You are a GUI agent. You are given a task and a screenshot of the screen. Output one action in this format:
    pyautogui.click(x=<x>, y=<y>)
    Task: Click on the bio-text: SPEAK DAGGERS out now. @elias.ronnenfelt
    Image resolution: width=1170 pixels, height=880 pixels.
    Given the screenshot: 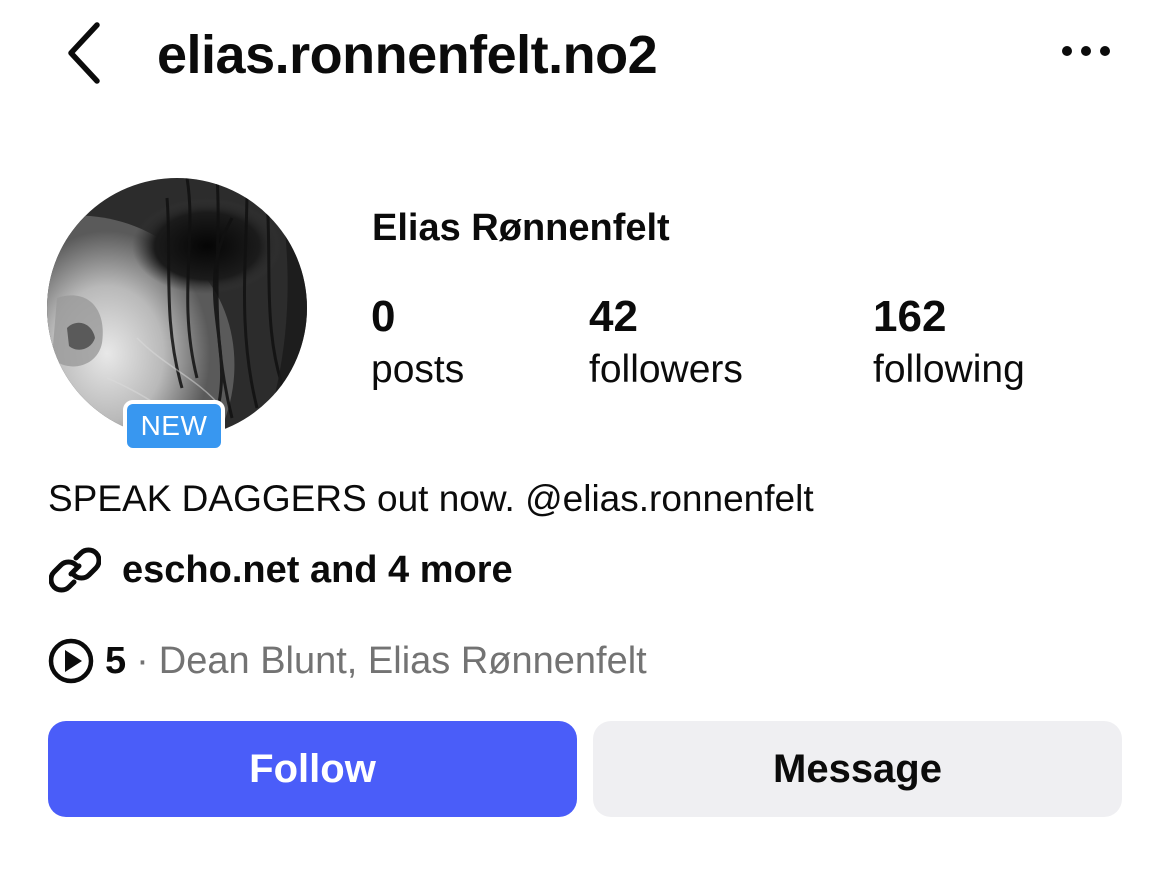 What is the action you would take?
    pyautogui.click(x=431, y=498)
    